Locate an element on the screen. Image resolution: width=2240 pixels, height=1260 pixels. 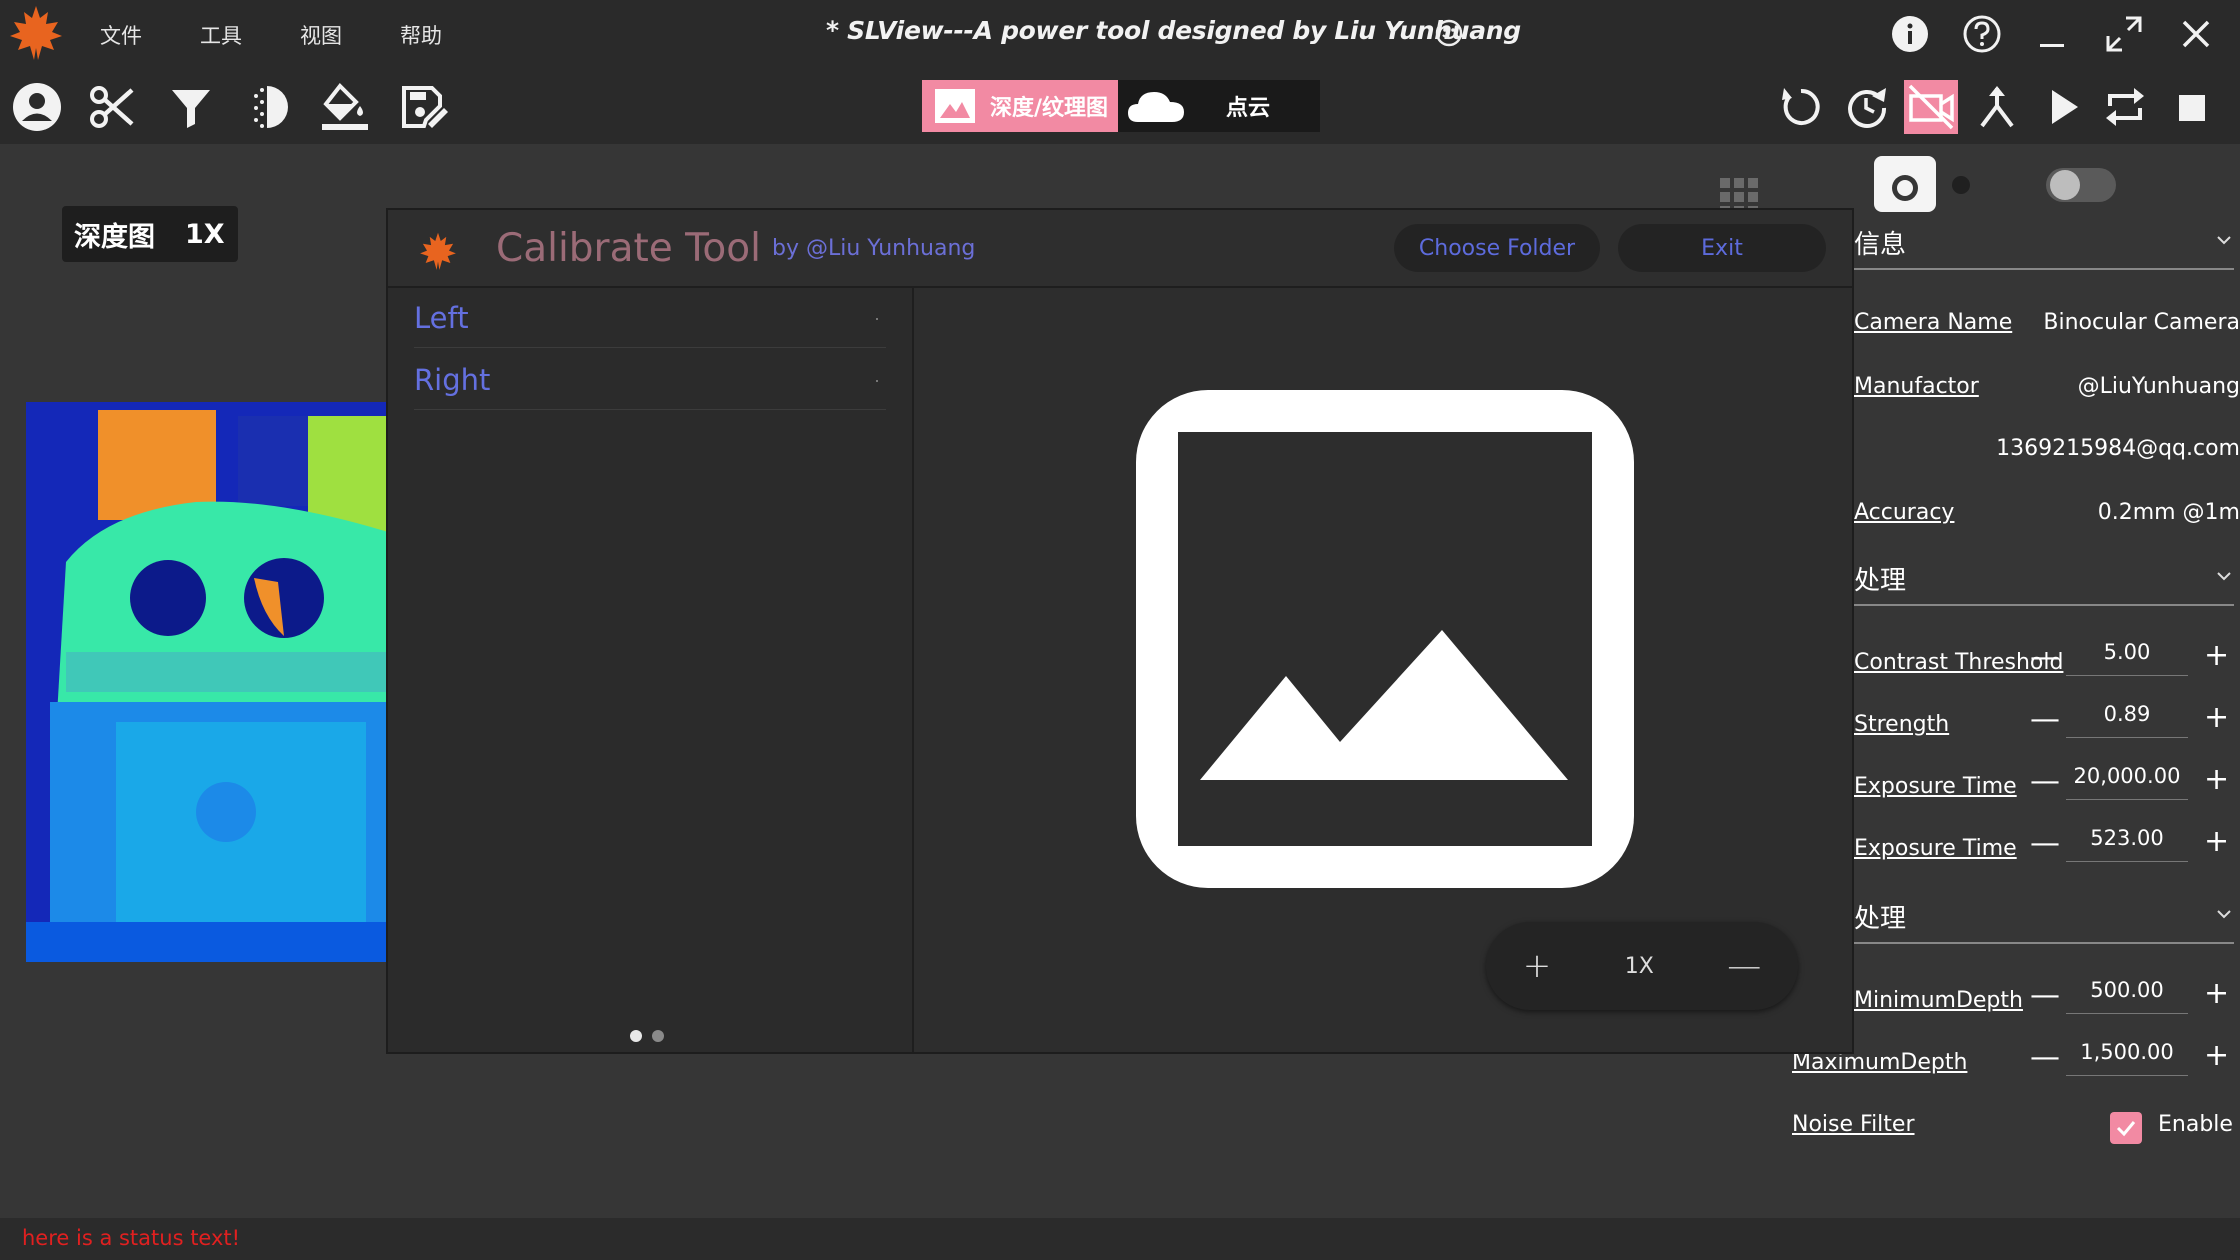
zoom-out-button: — is located at coordinates (1744, 966).